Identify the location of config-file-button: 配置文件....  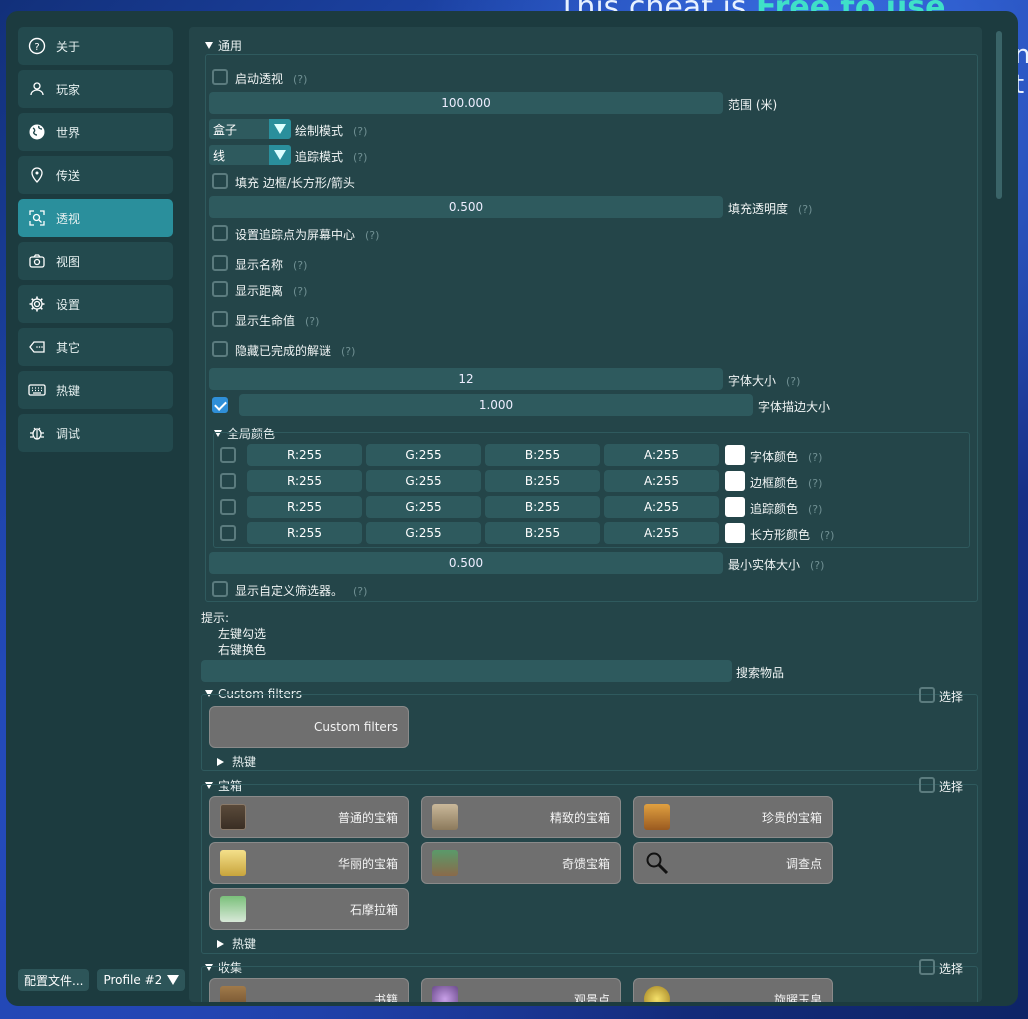
(54, 980).